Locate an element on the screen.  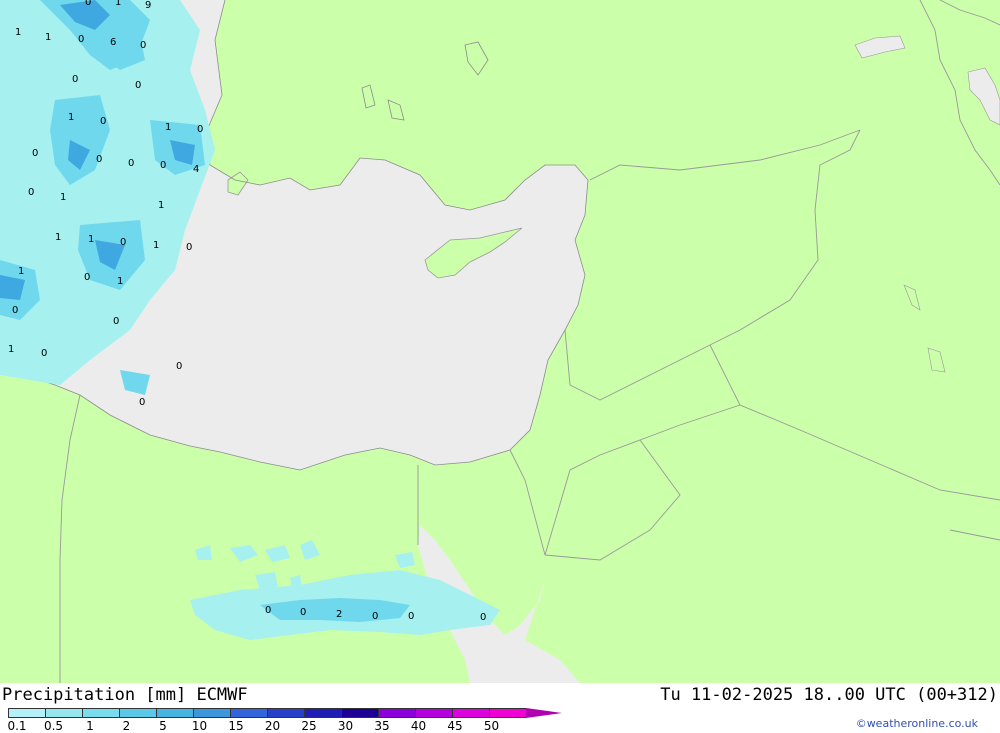
legend-tick-label: 30 is located at coordinates (345, 726).